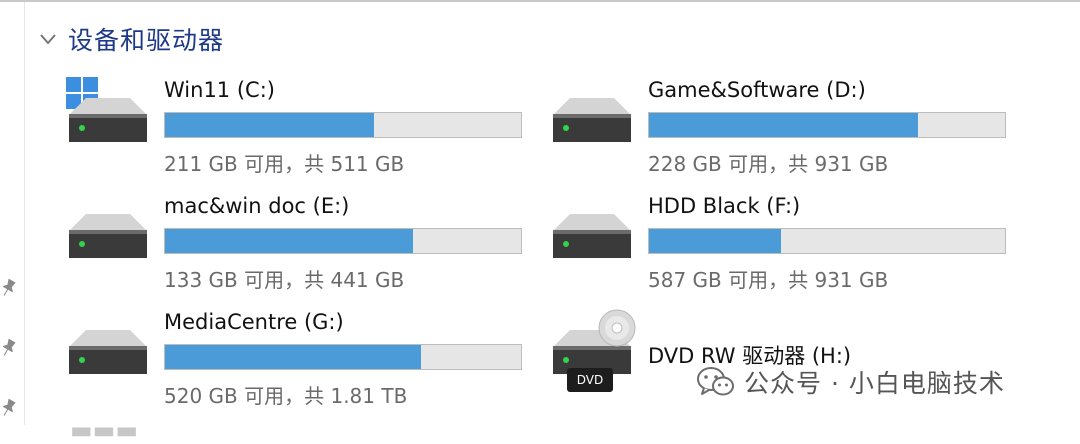  Describe the element at coordinates (590, 380) in the screenshot. I see `dvd-badge-label: DVD` at that location.